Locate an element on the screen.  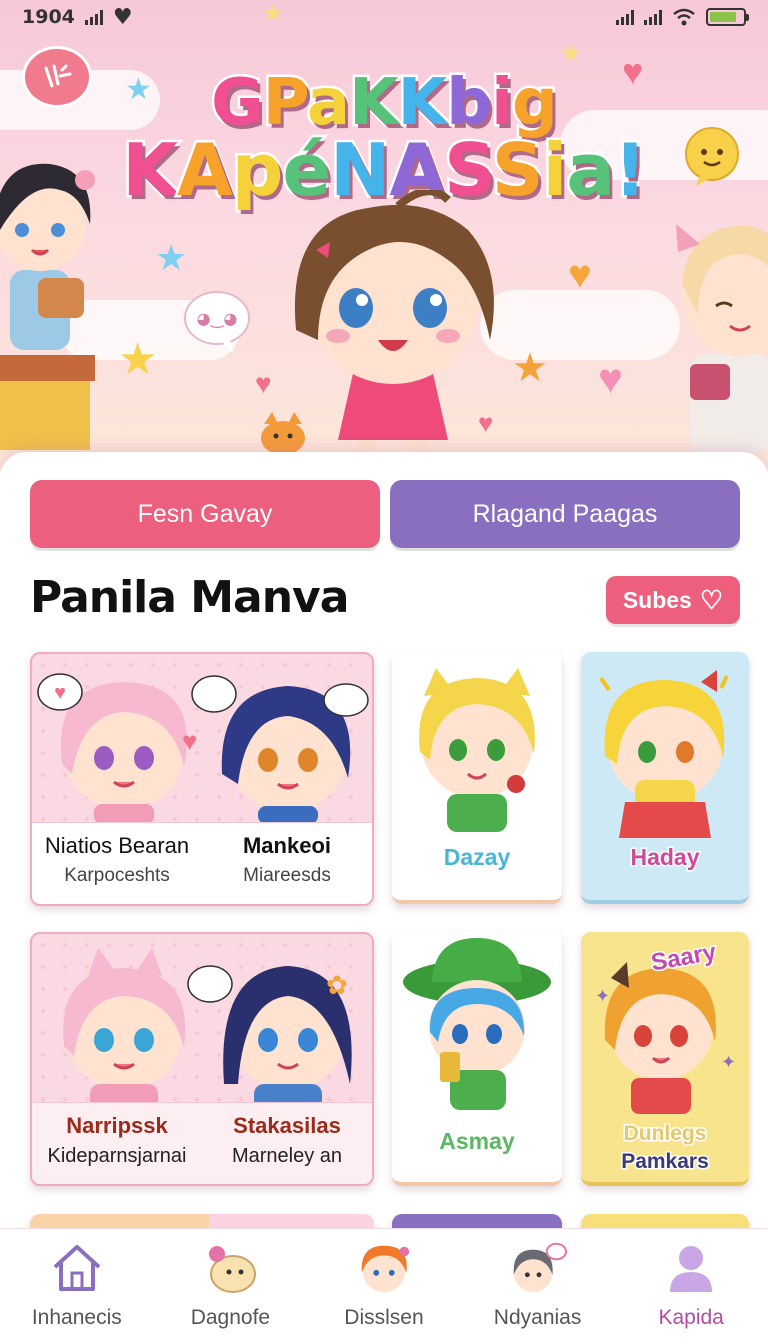
tab-bar: Fesn Gavay Rlagand Paagas is located at coordinates (385, 514).